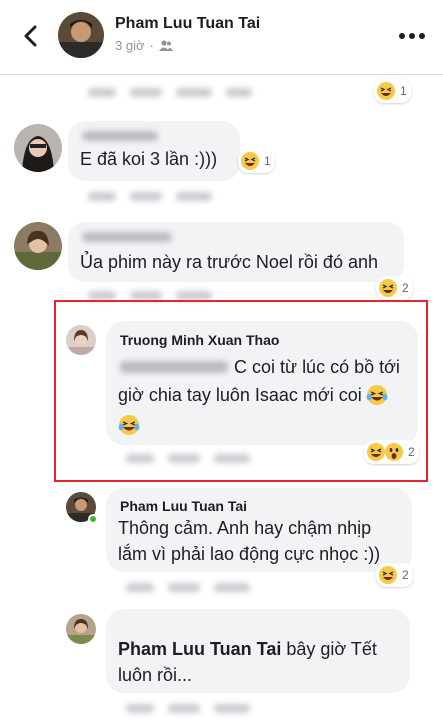 This screenshot has height=727, width=443. What do you see at coordinates (199, 340) in the screenshot?
I see `reply-author: Truong Minh Xuan Thao` at bounding box center [199, 340].